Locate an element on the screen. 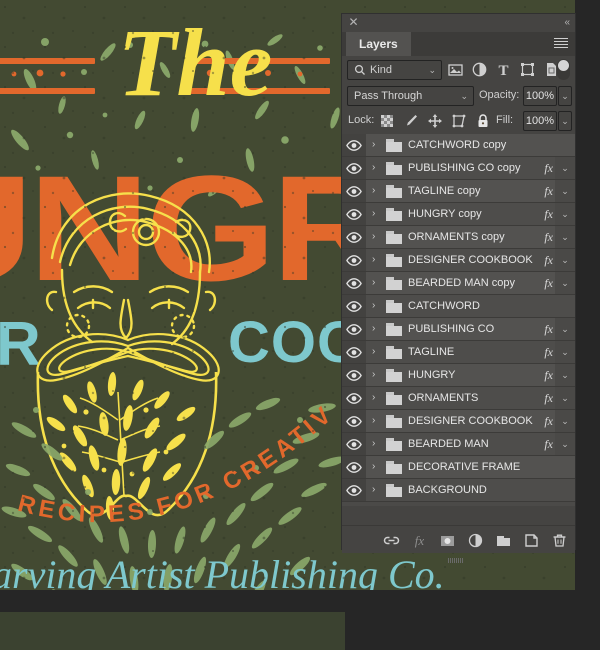 This screenshot has height=650, width=600. collapse-arrows-icon: « is located at coordinates (566, 22).